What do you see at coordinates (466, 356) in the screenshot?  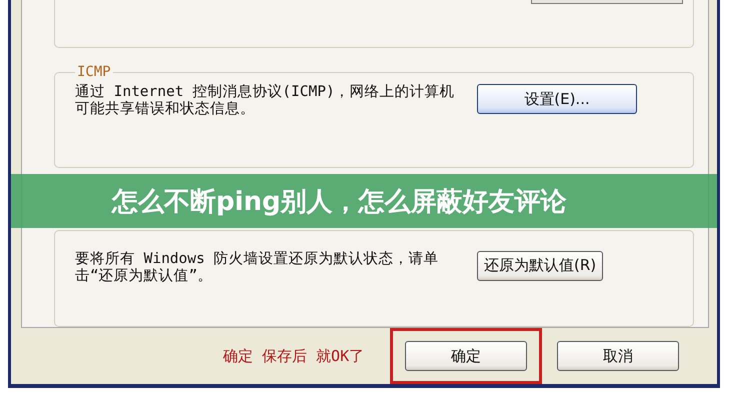 I see `ok-button: 确定` at bounding box center [466, 356].